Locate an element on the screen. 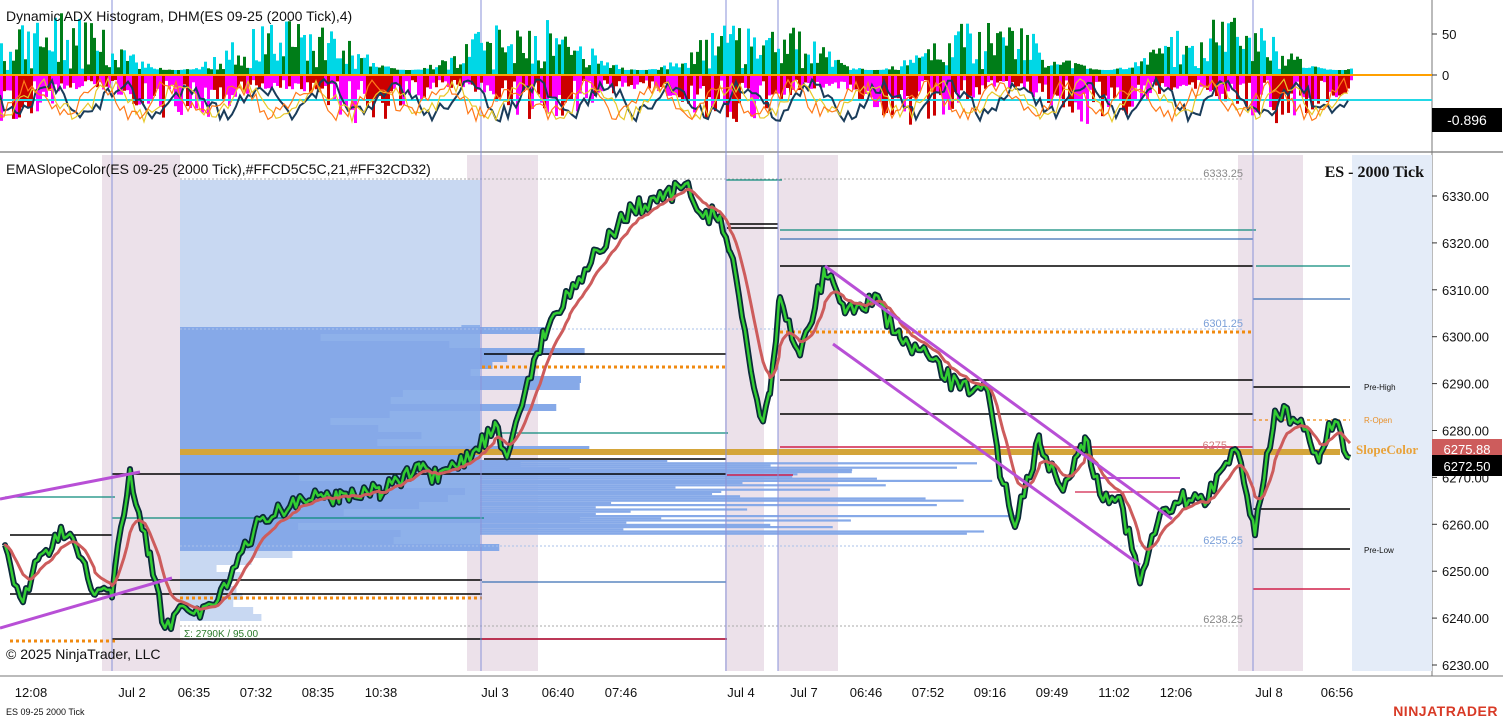  price-tick: 6330.00 is located at coordinates (1465, 196).